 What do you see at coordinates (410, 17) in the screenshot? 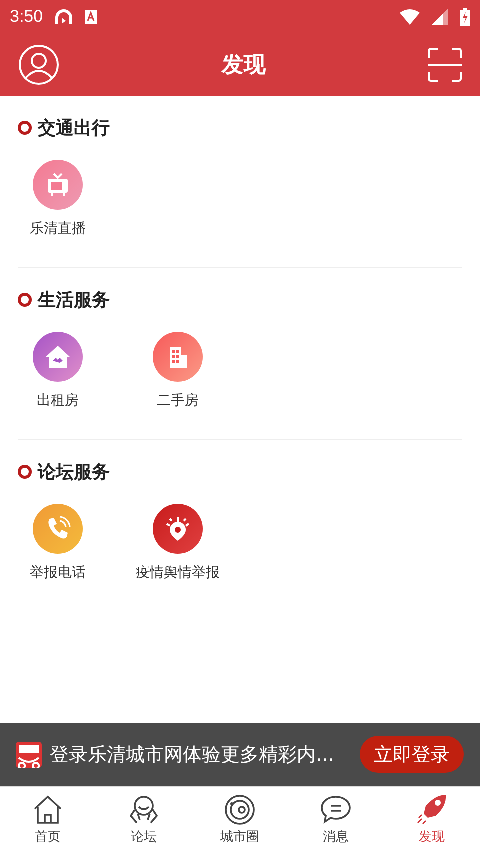
I see `wifi-icon` at bounding box center [410, 17].